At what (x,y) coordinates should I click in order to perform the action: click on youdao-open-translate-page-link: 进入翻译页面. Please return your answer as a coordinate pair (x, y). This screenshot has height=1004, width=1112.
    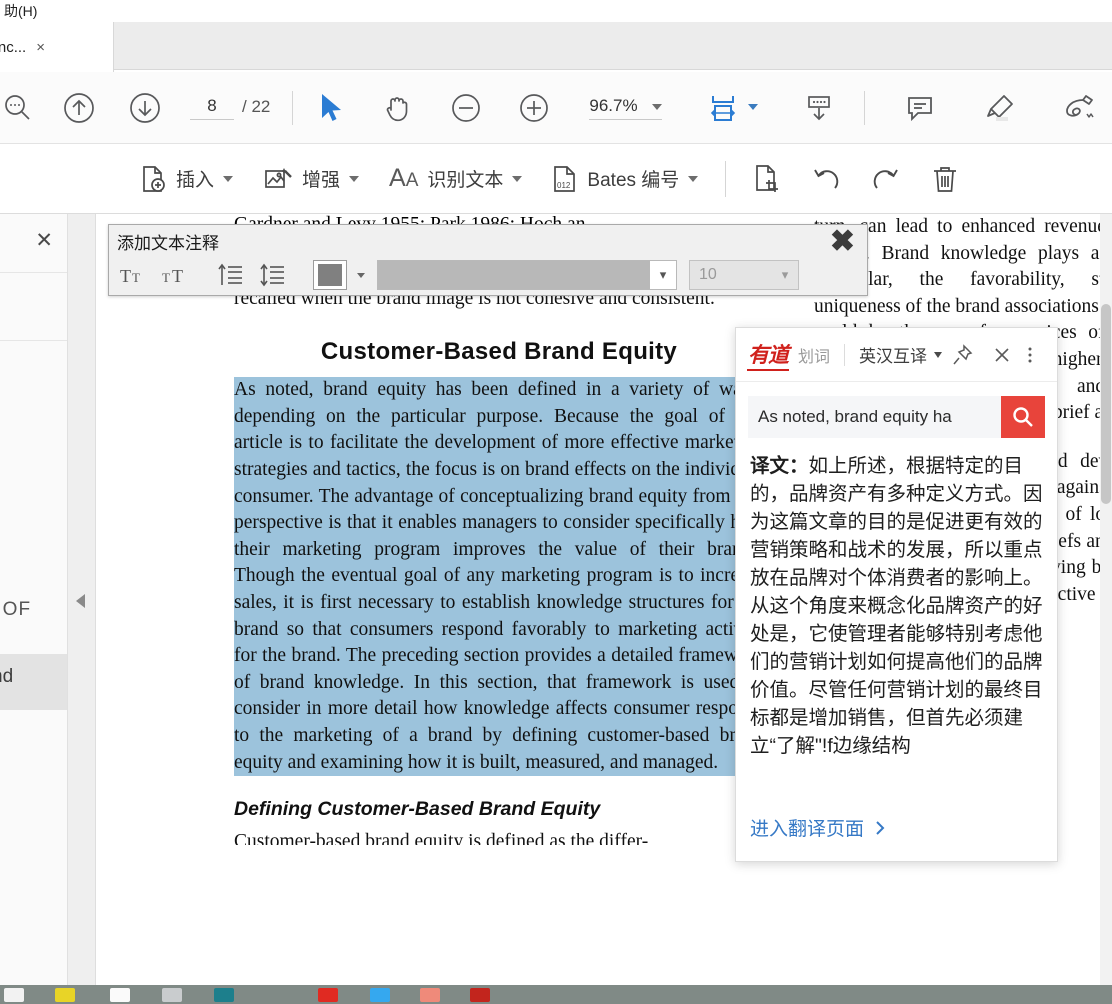
    Looking at the image, I should click on (818, 827).